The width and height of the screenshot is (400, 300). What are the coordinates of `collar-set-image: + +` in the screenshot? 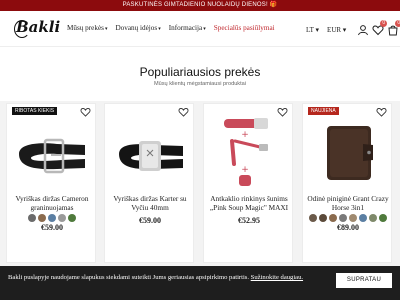 It's located at (249, 151).